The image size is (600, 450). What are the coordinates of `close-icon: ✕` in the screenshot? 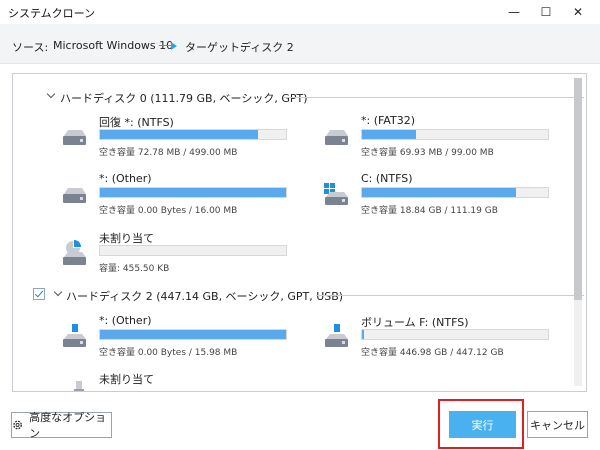 It's located at (578, 12).